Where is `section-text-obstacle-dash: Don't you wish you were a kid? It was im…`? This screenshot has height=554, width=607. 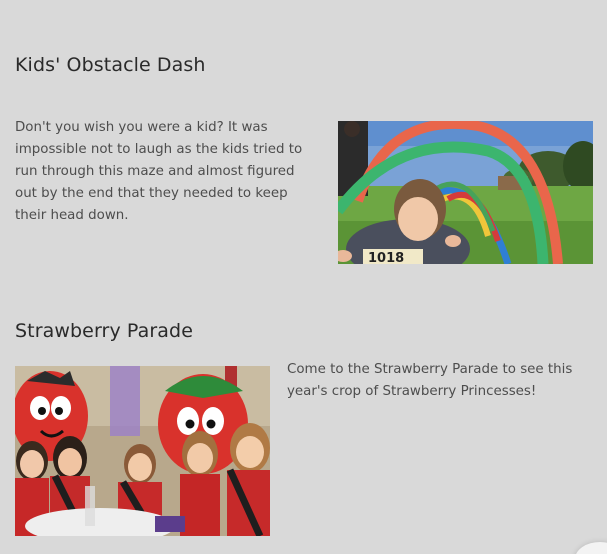 section-text-obstacle-dash: Don't you wish you were a kid? It was im… is located at coordinates (159, 171).